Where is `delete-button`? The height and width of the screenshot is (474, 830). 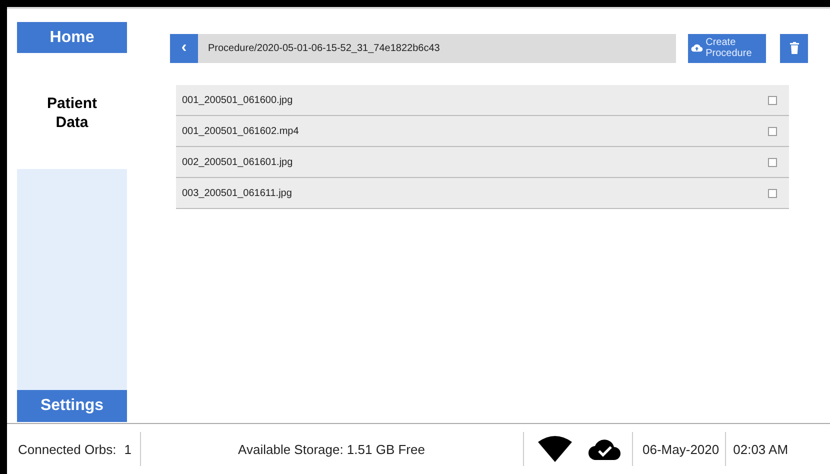 delete-button is located at coordinates (794, 48).